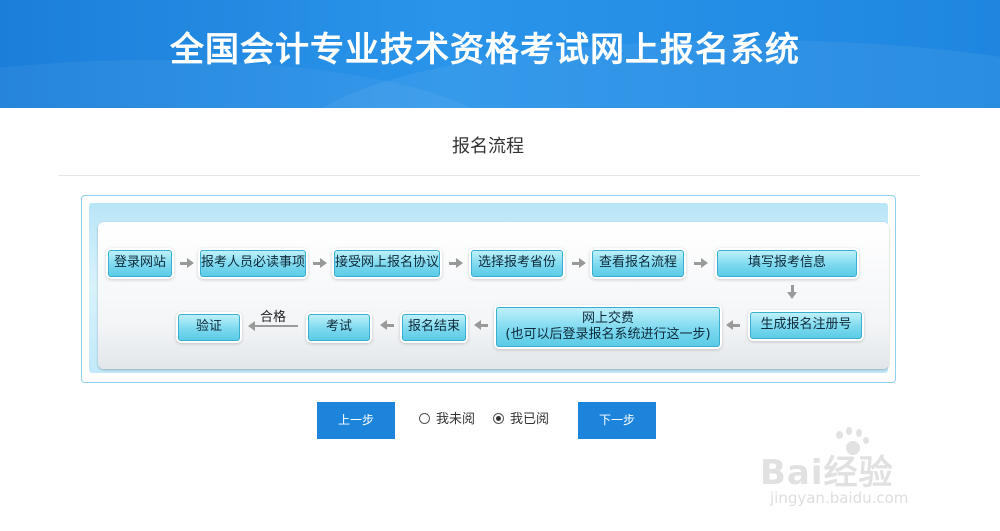  I want to click on step-verify: 验证, so click(209, 327).